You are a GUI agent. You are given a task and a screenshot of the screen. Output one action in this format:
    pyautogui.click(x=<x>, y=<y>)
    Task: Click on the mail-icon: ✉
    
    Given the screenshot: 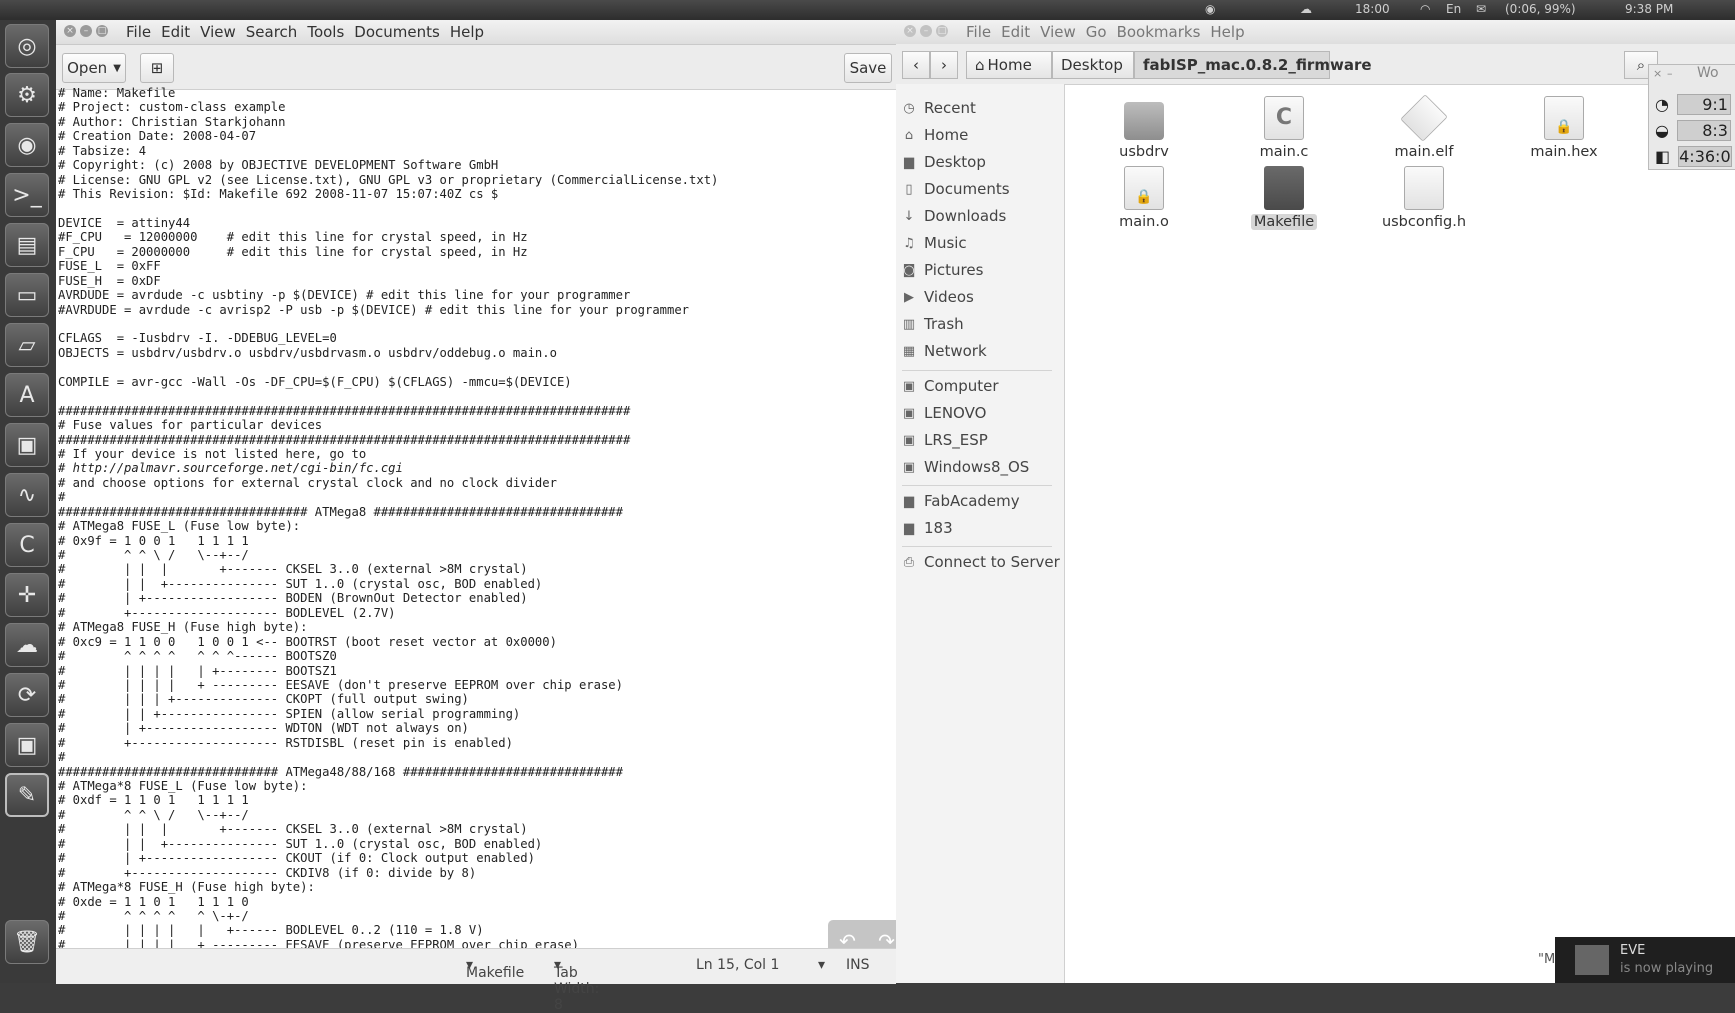 What is the action you would take?
    pyautogui.click(x=1481, y=9)
    